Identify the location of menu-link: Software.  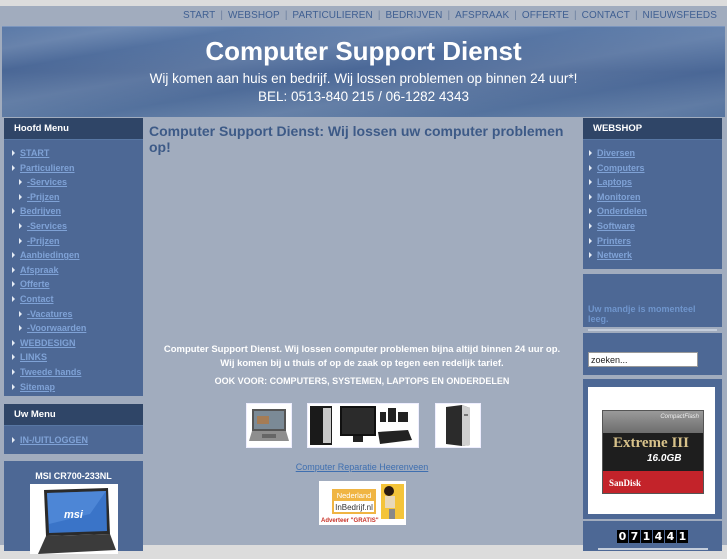
(616, 226).